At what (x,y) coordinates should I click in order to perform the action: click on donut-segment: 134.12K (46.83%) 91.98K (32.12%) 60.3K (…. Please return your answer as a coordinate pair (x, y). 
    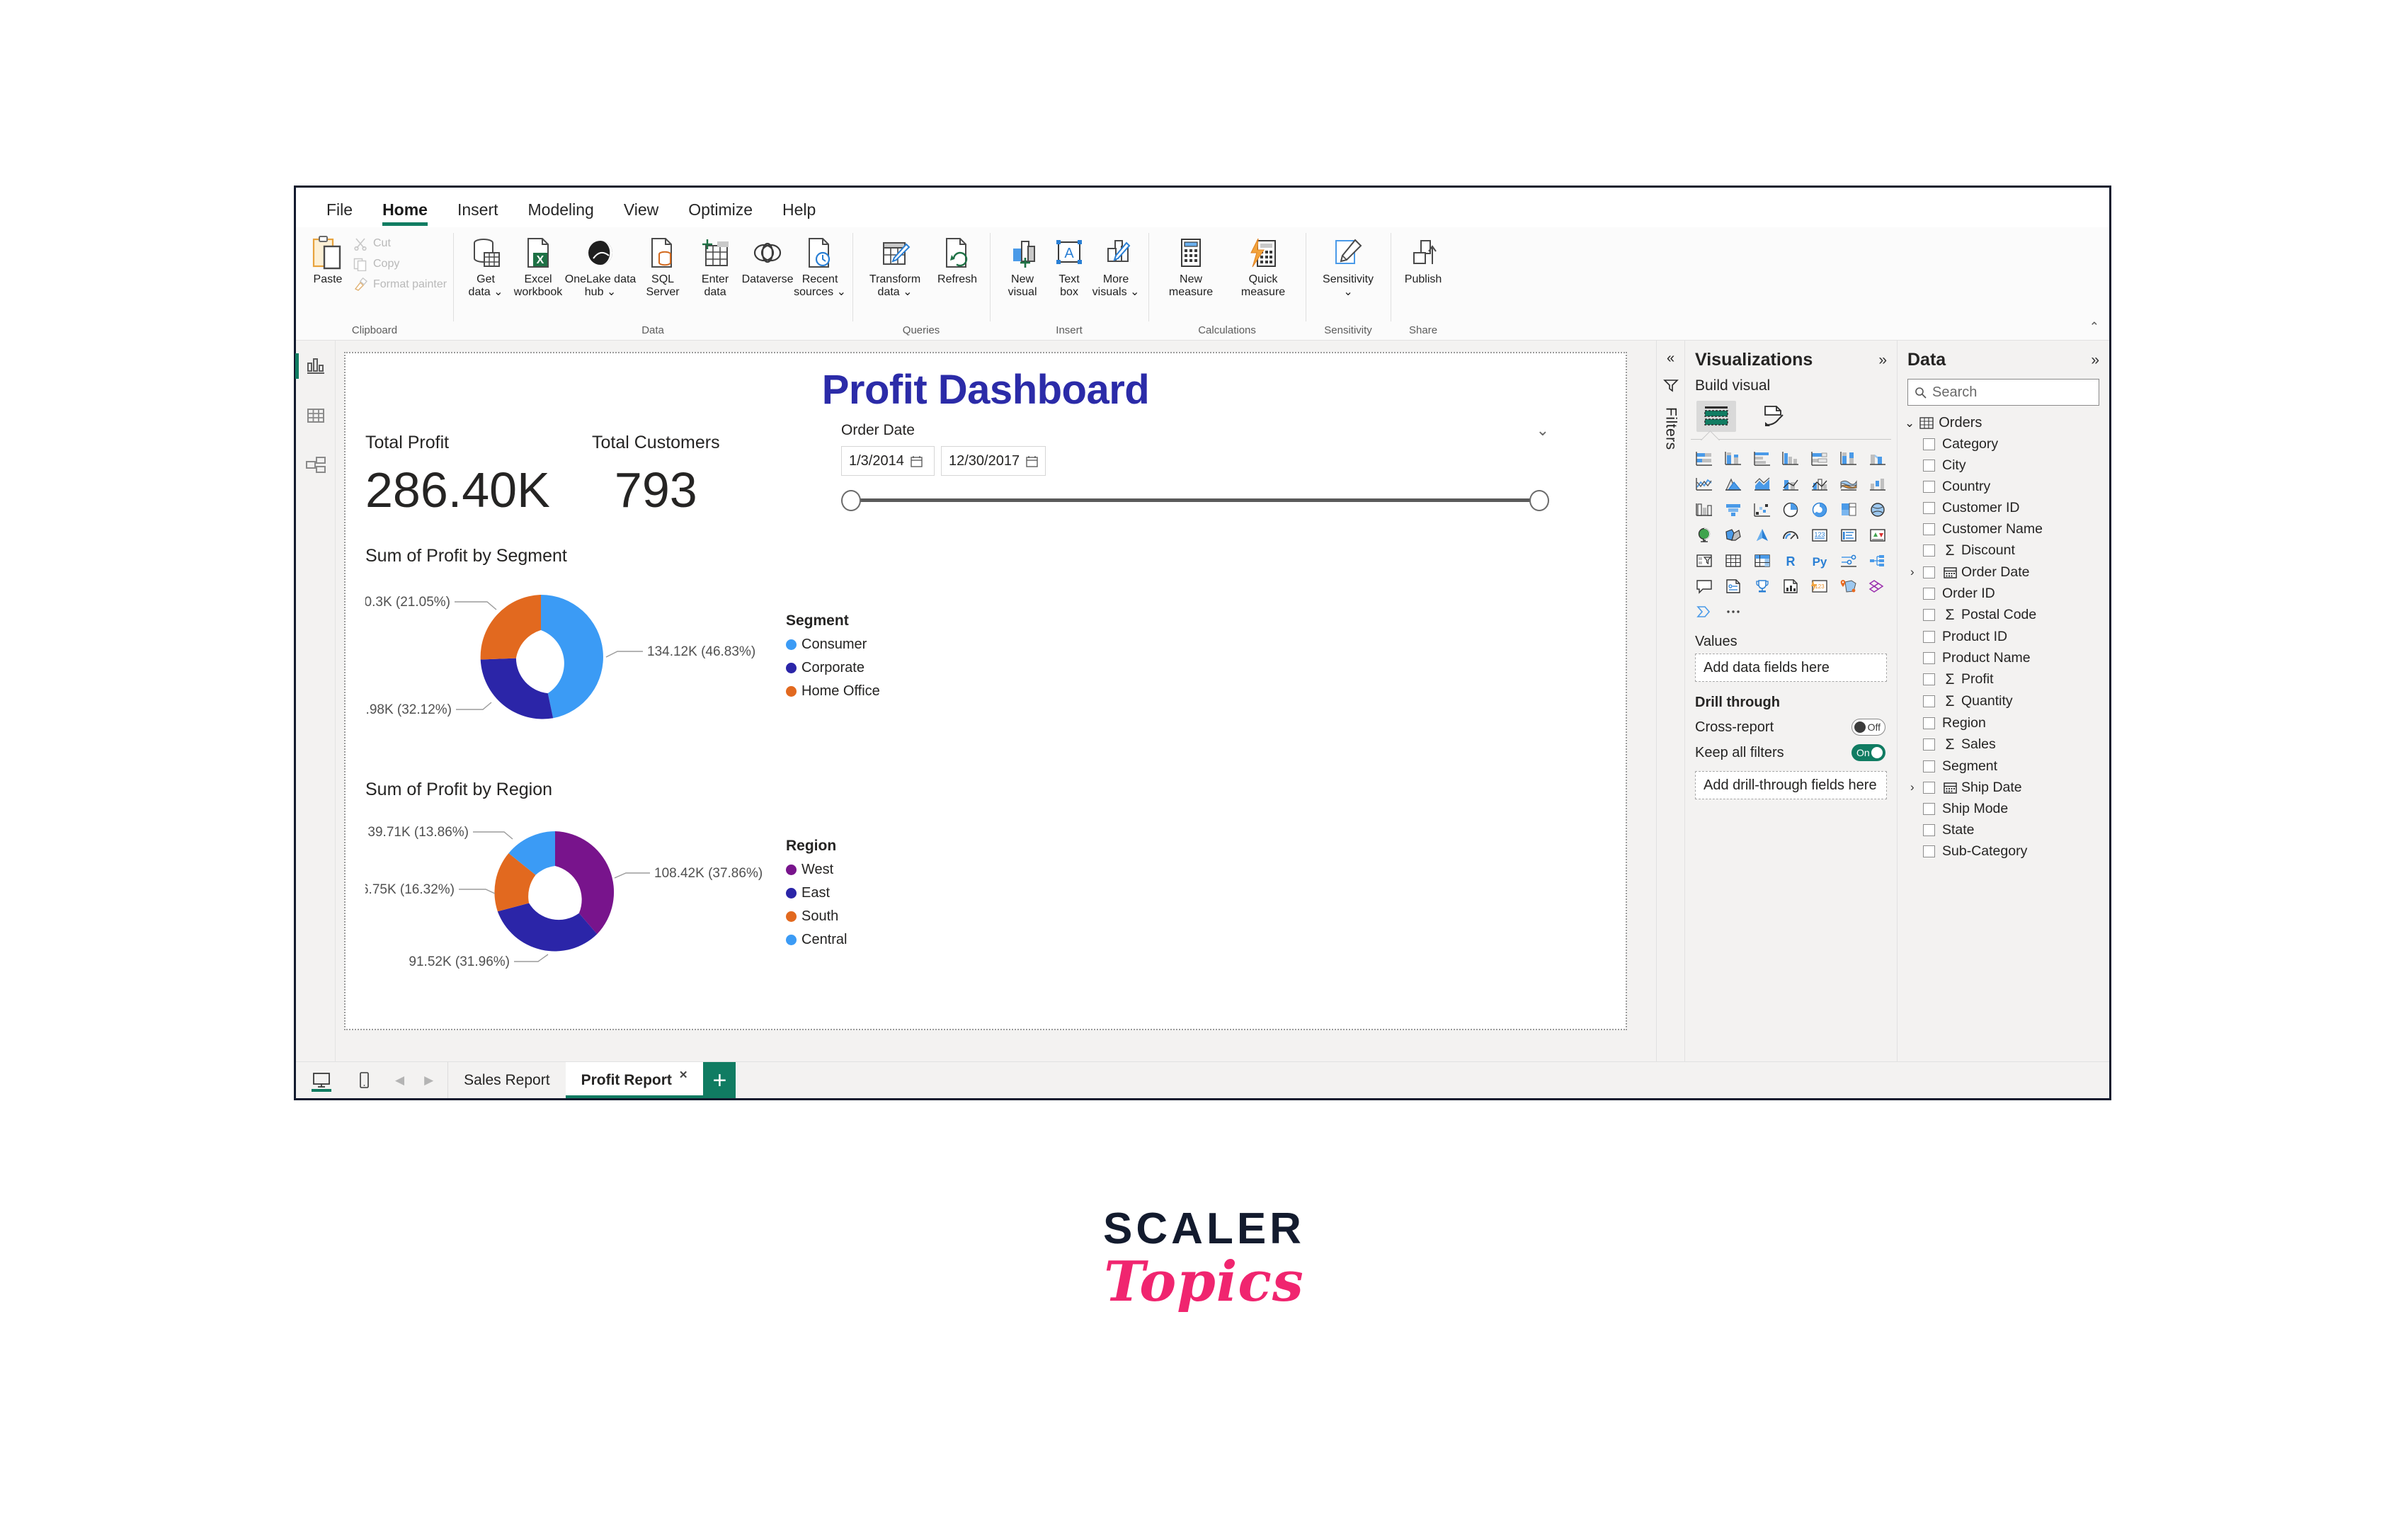
    Looking at the image, I should click on (556, 660).